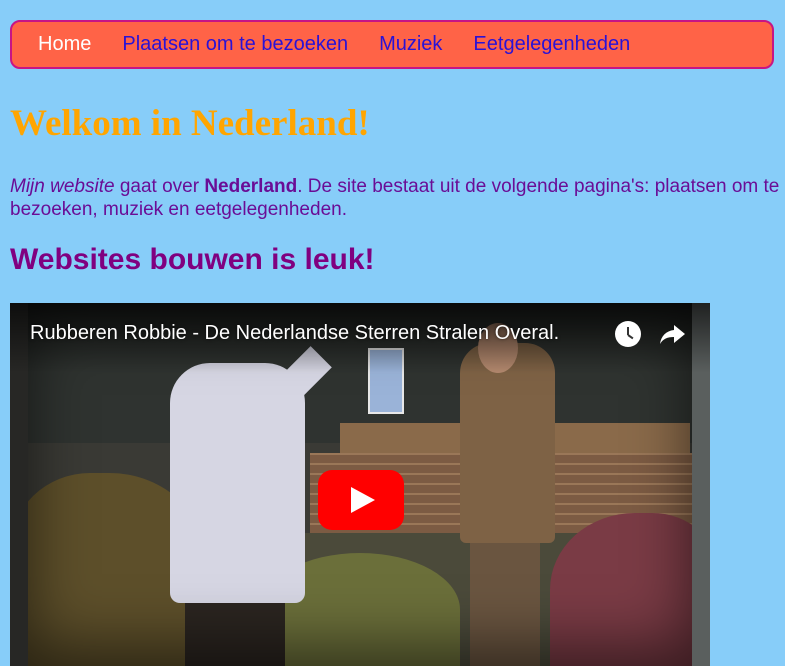  I want to click on youtube-play-icon, so click(361, 500).